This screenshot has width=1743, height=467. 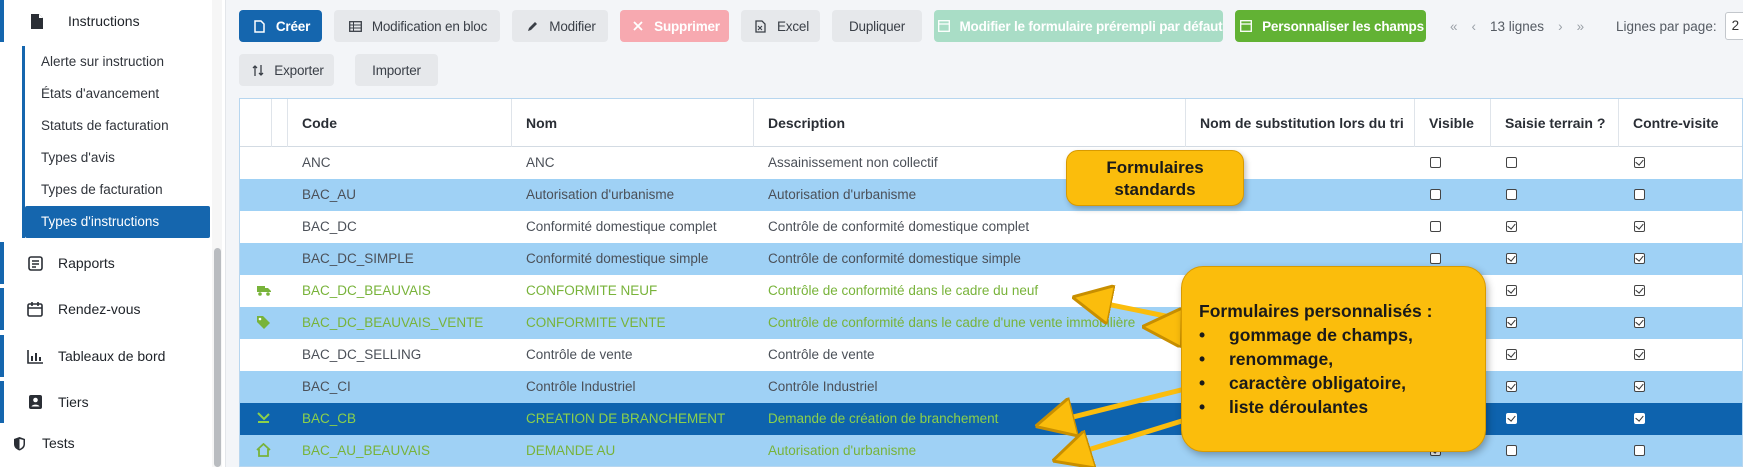 What do you see at coordinates (1454, 26) in the screenshot?
I see `first-page-button: «` at bounding box center [1454, 26].